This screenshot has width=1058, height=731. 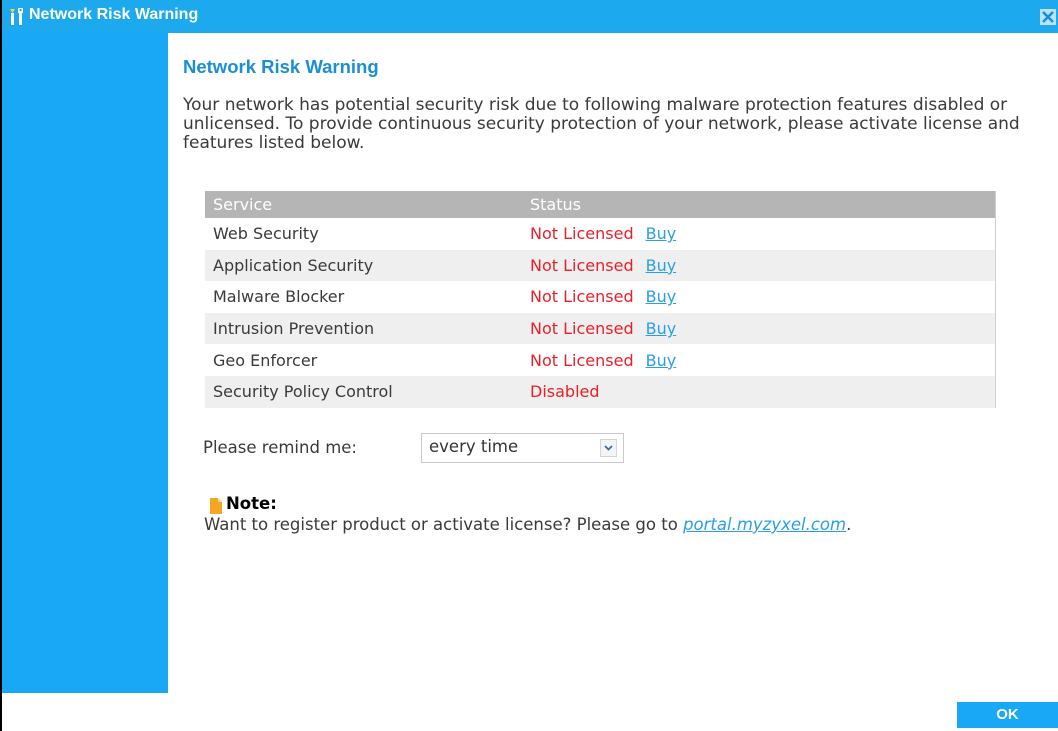 What do you see at coordinates (280, 447) in the screenshot?
I see `remind-label: Please remind me:` at bounding box center [280, 447].